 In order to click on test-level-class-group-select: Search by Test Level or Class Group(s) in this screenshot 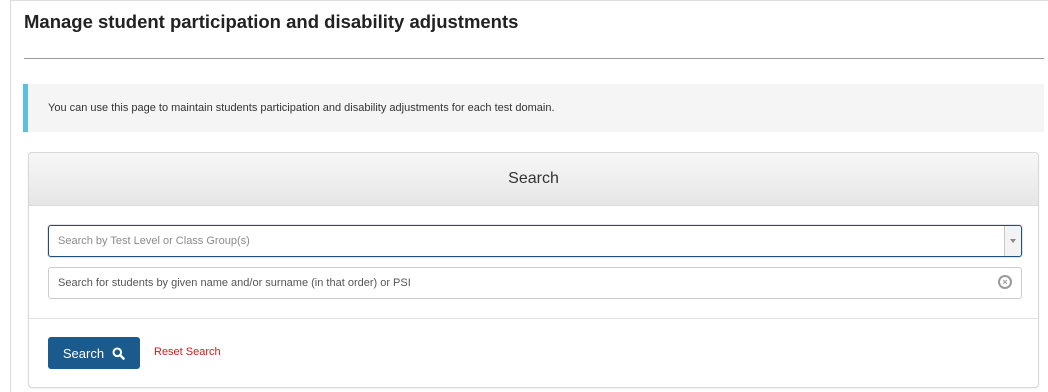, I will do `click(535, 241)`.